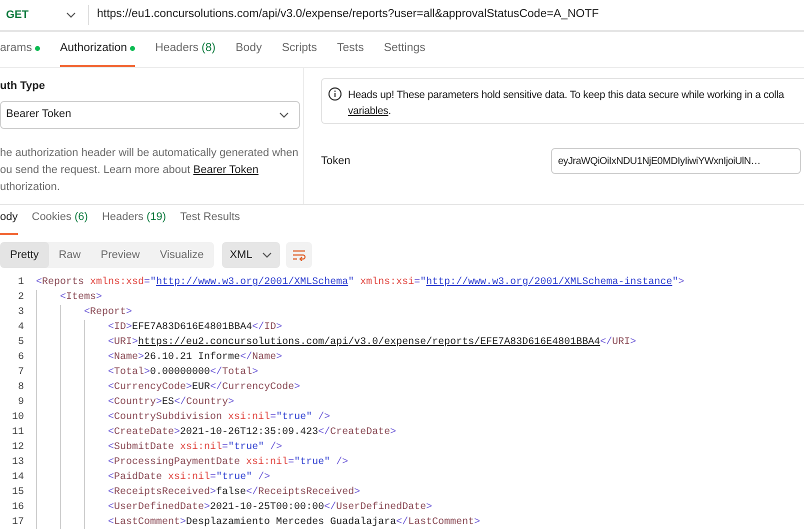 This screenshot has width=804, height=529. I want to click on code-line: <UserDefinedDate>2021-10-25T00:00:00</UserDefinedDate>, so click(270, 507).